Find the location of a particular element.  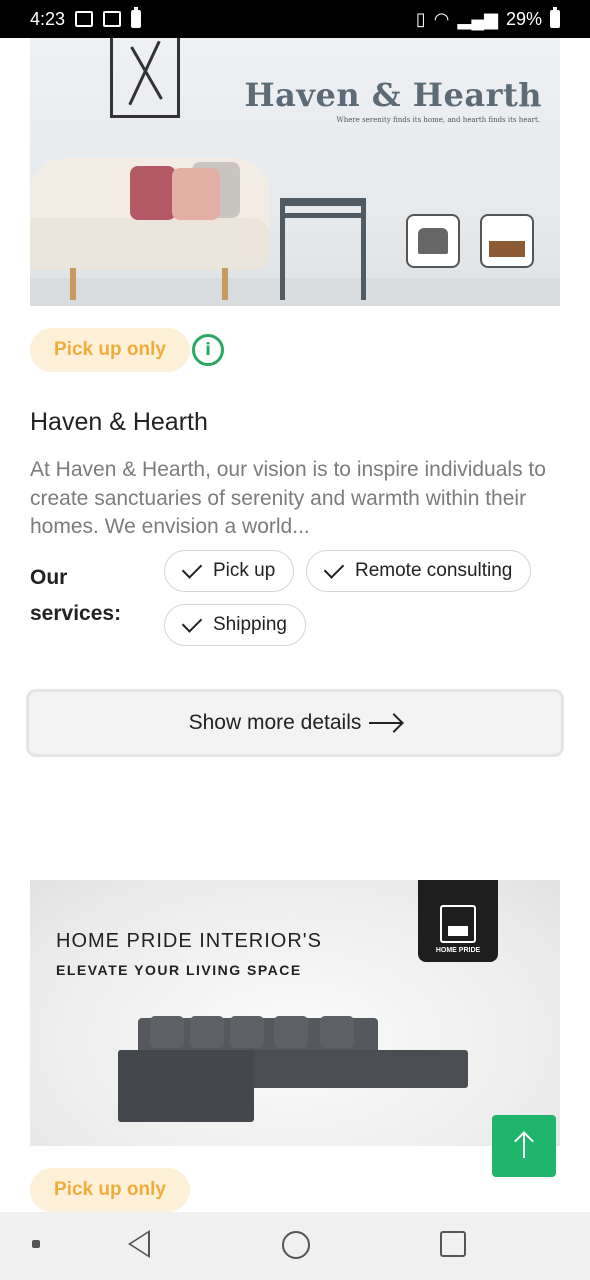

signal-icon: ▂▄▆ is located at coordinates (477, 18).